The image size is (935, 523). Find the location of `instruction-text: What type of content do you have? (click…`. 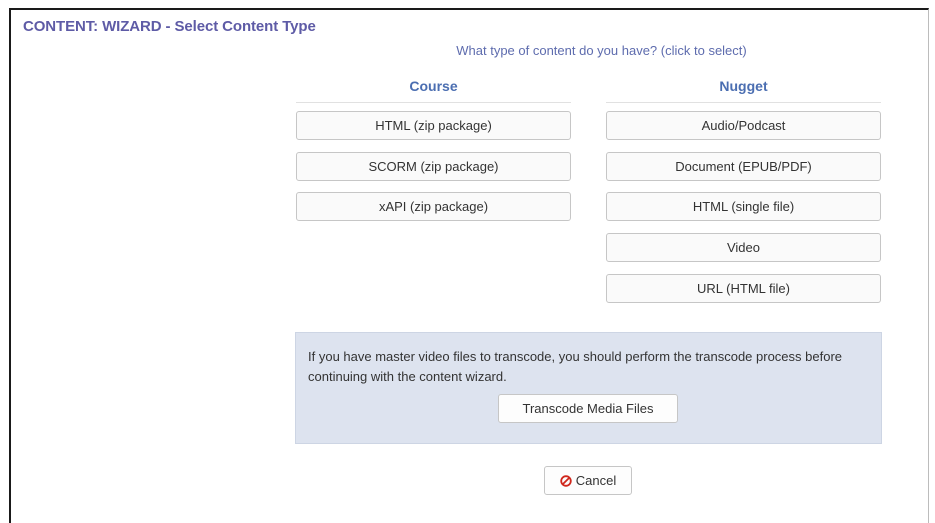

instruction-text: What type of content do you have? (click… is located at coordinates (601, 50).